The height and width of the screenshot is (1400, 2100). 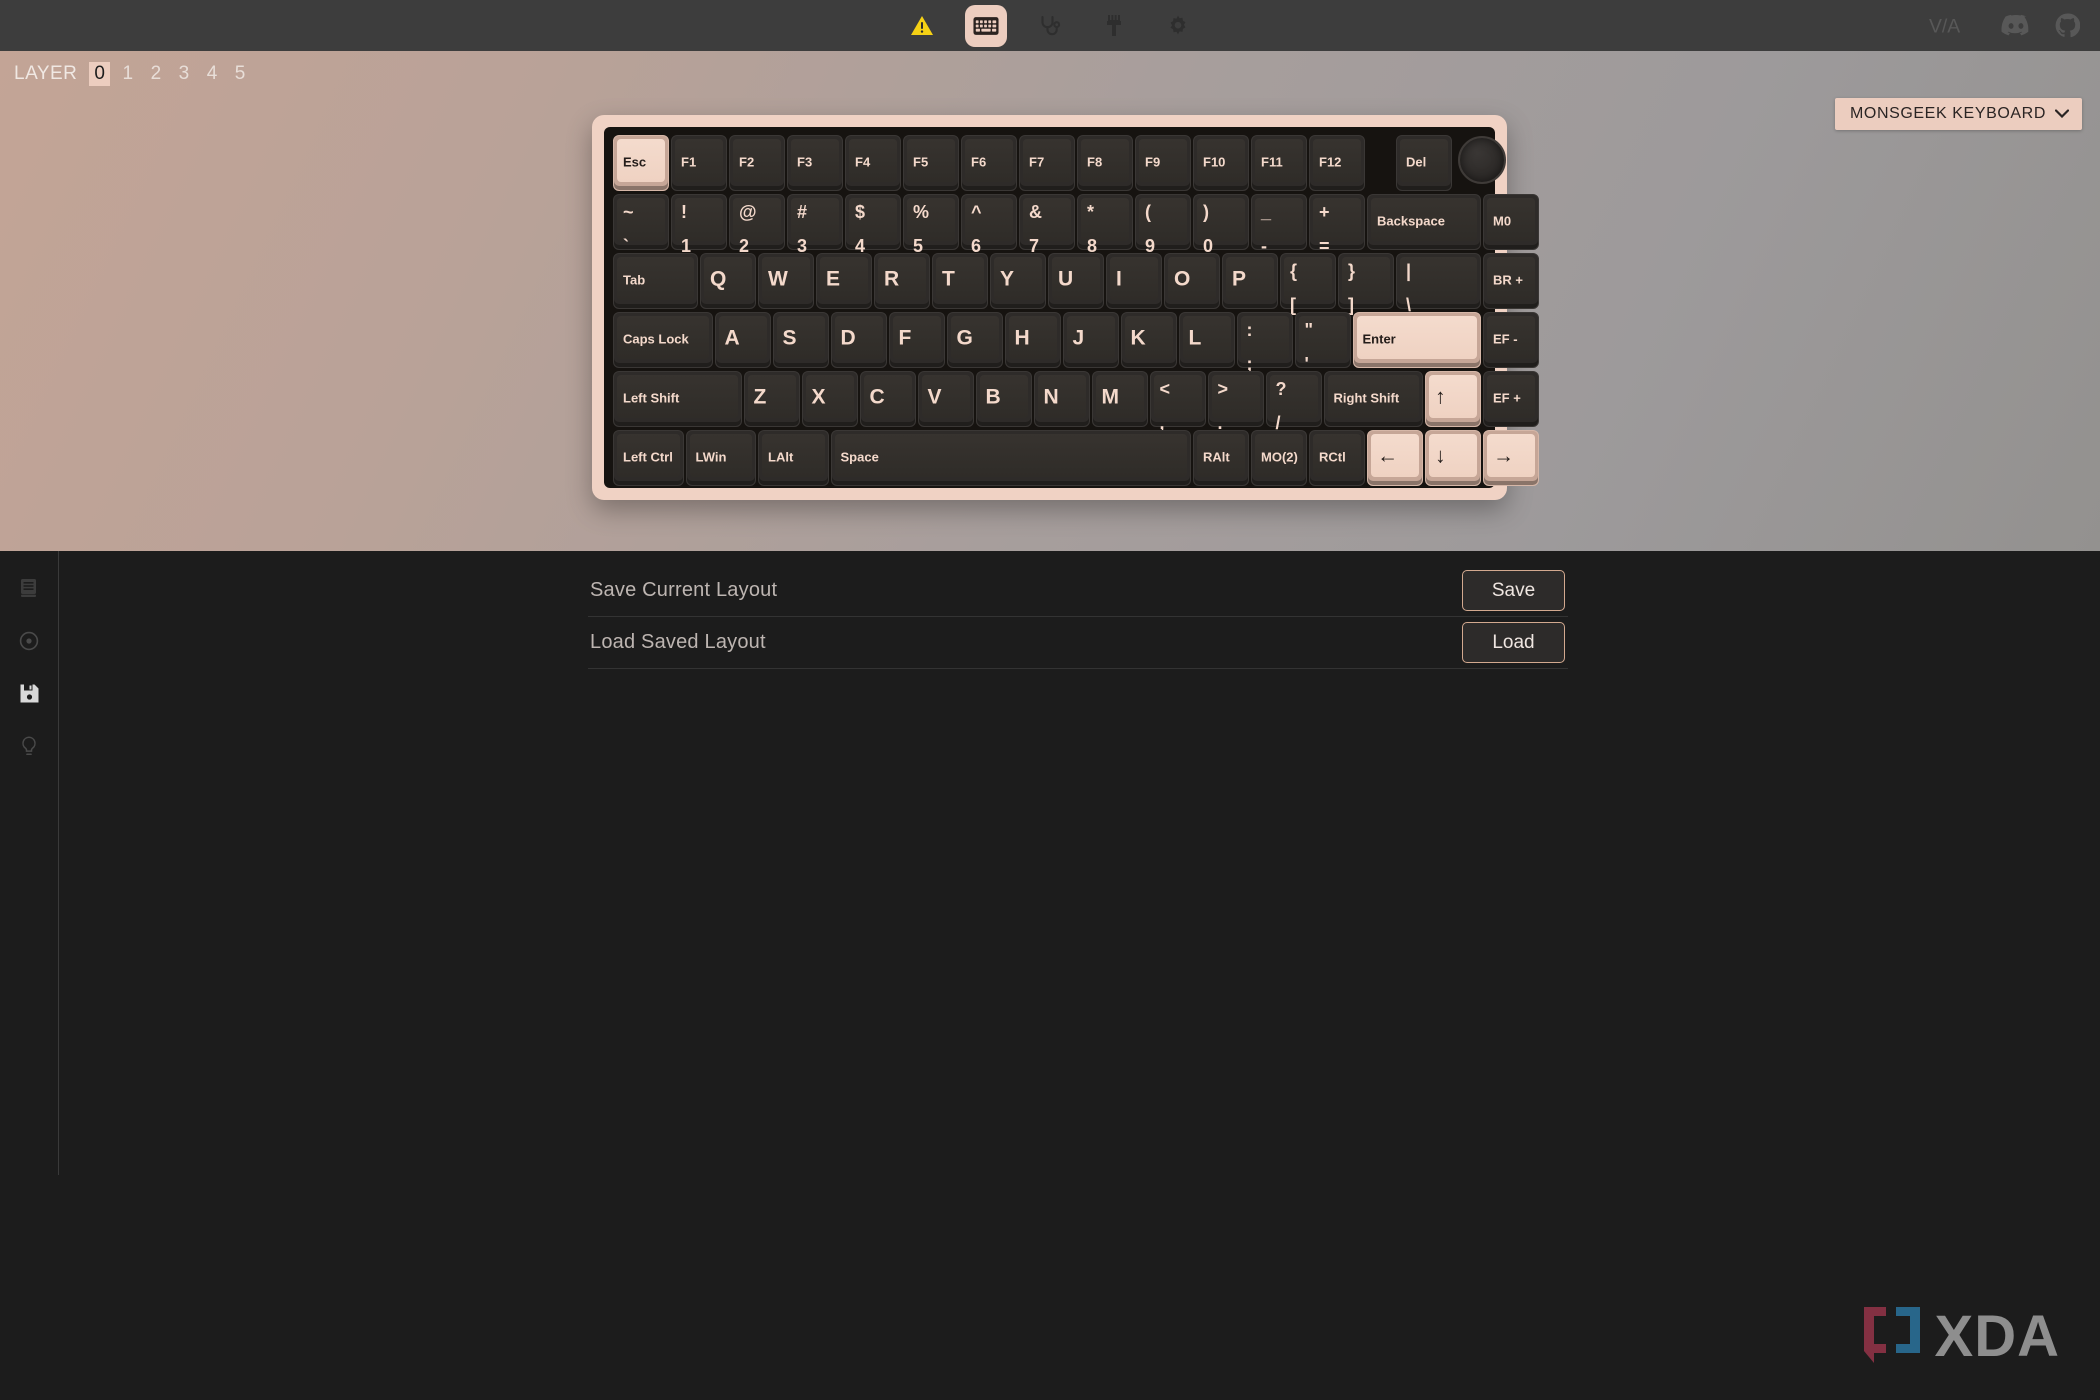 I want to click on key-f5: F5, so click(x=931, y=163).